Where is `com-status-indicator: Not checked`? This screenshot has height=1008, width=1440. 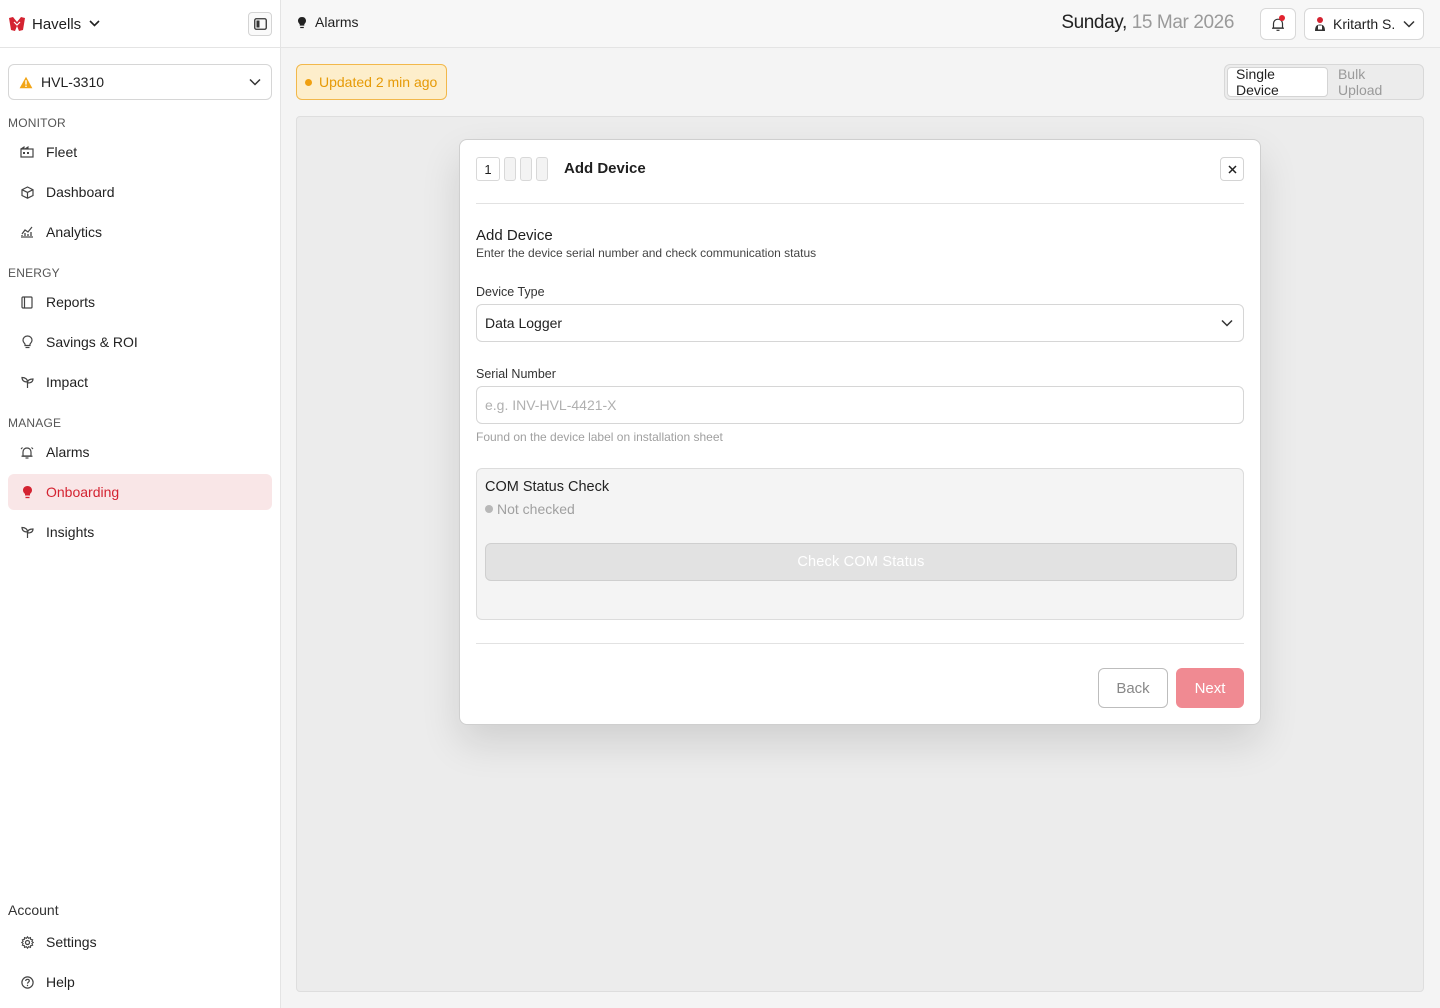 com-status-indicator: Not checked is located at coordinates (530, 509).